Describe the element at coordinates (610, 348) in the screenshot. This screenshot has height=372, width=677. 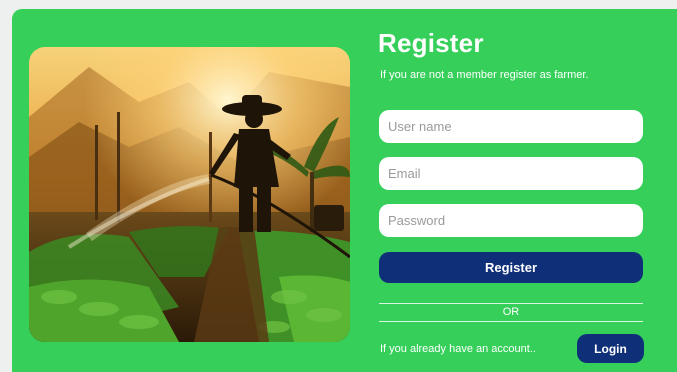
I see `login-button: Login` at that location.